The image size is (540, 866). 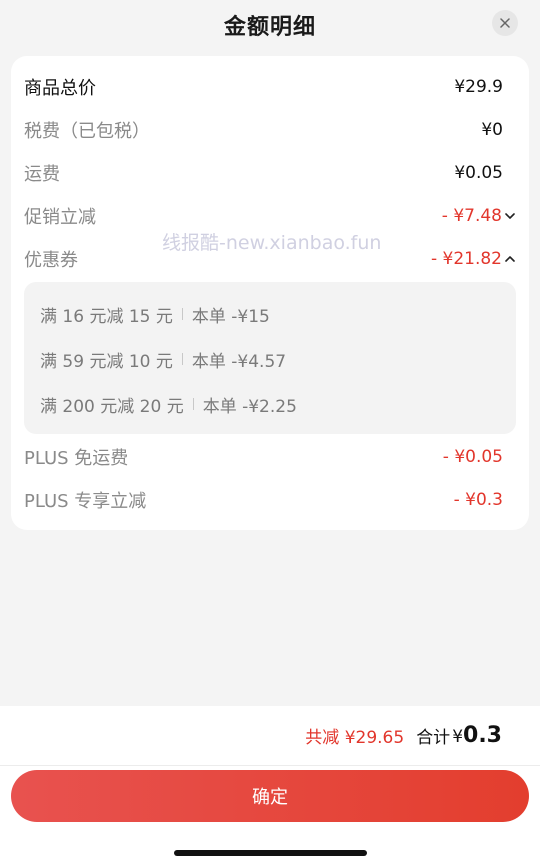 What do you see at coordinates (269, 27) in the screenshot?
I see `sheet-title: 金额明细` at bounding box center [269, 27].